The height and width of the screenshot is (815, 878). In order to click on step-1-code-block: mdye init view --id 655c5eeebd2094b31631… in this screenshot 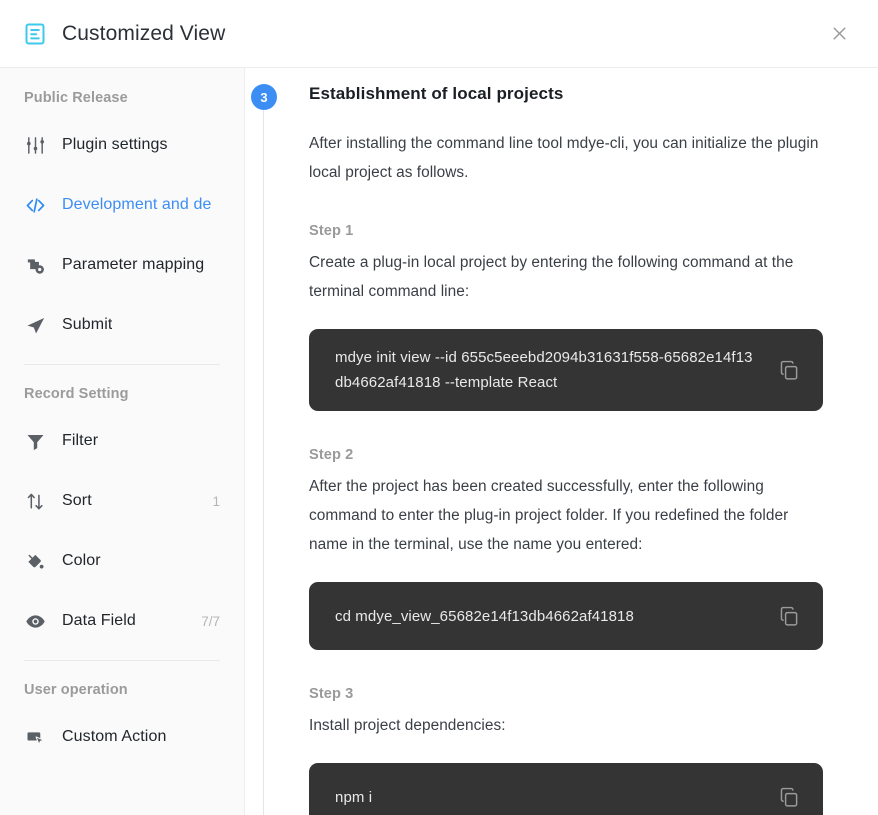, I will do `click(566, 370)`.